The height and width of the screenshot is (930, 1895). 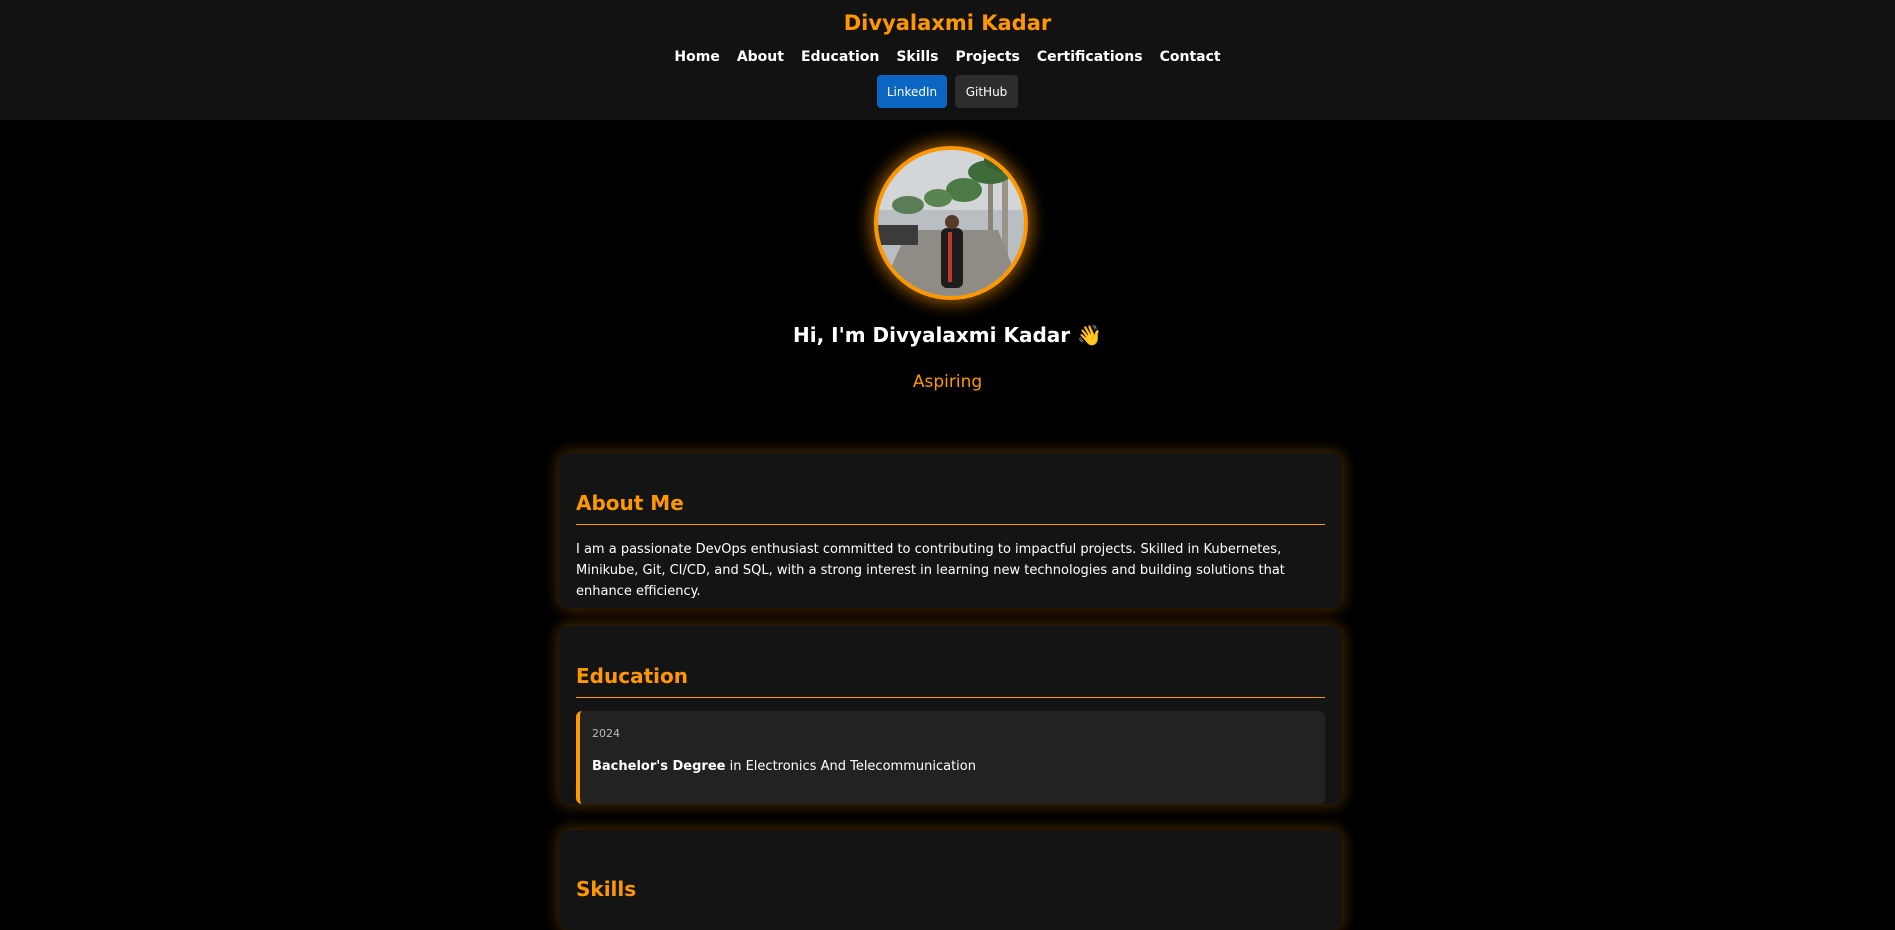 I want to click on skills-heading: Skills, so click(x=606, y=889).